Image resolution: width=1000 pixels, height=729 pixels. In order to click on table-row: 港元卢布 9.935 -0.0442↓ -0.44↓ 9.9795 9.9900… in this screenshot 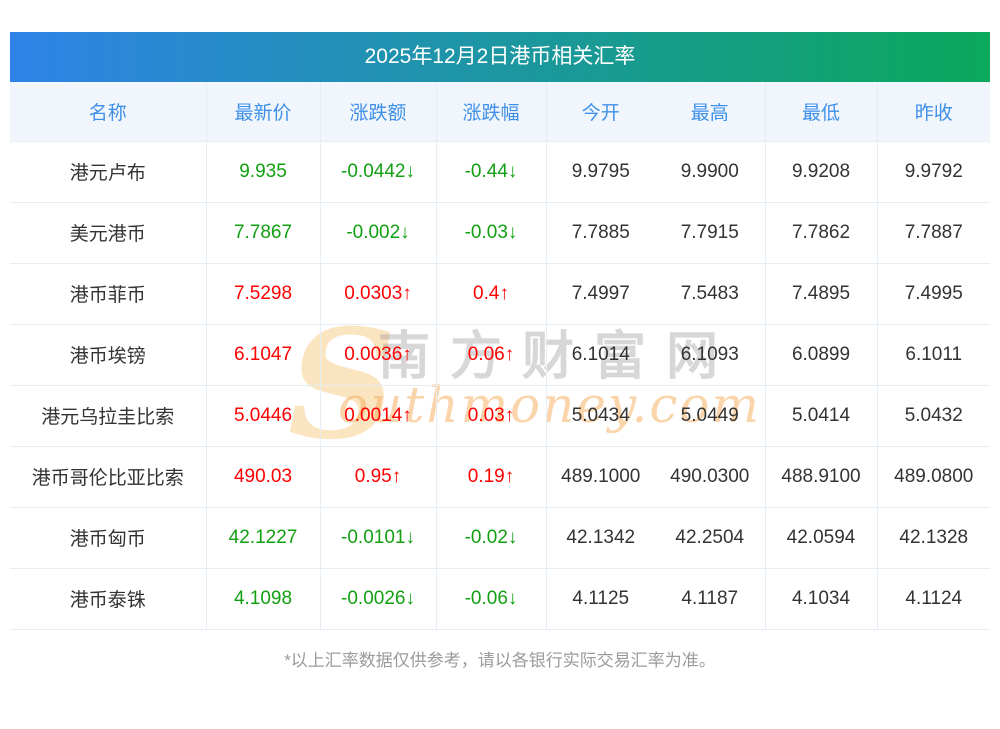, I will do `click(500, 172)`.